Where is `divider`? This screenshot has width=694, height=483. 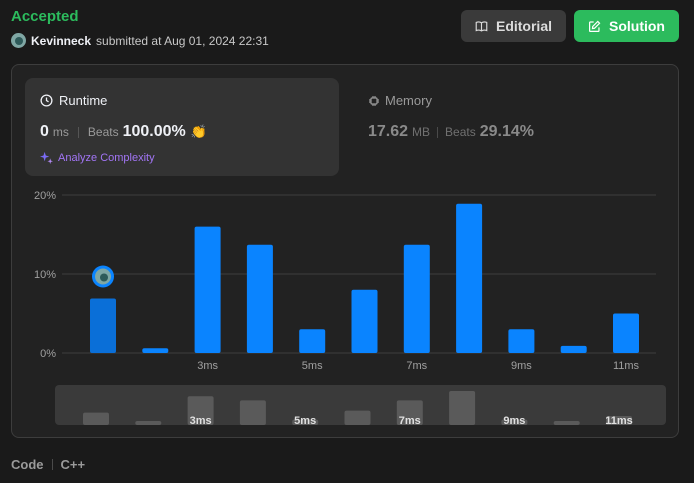 divider is located at coordinates (52, 464).